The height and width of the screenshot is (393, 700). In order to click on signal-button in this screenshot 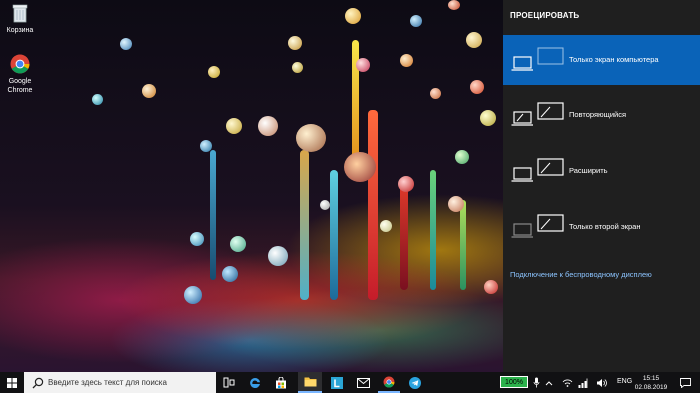, I will do `click(583, 382)`.